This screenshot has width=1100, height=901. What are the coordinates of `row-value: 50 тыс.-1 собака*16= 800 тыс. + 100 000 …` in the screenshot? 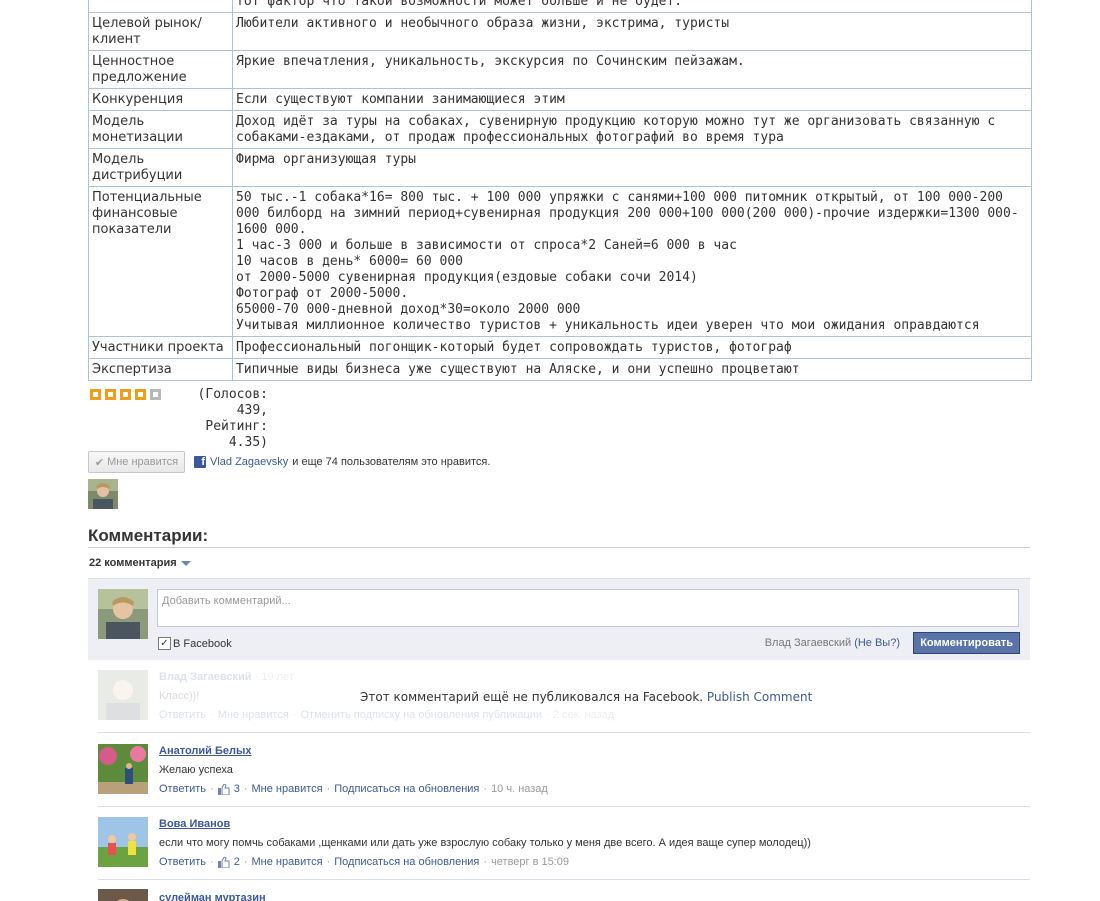 It's located at (632, 261).